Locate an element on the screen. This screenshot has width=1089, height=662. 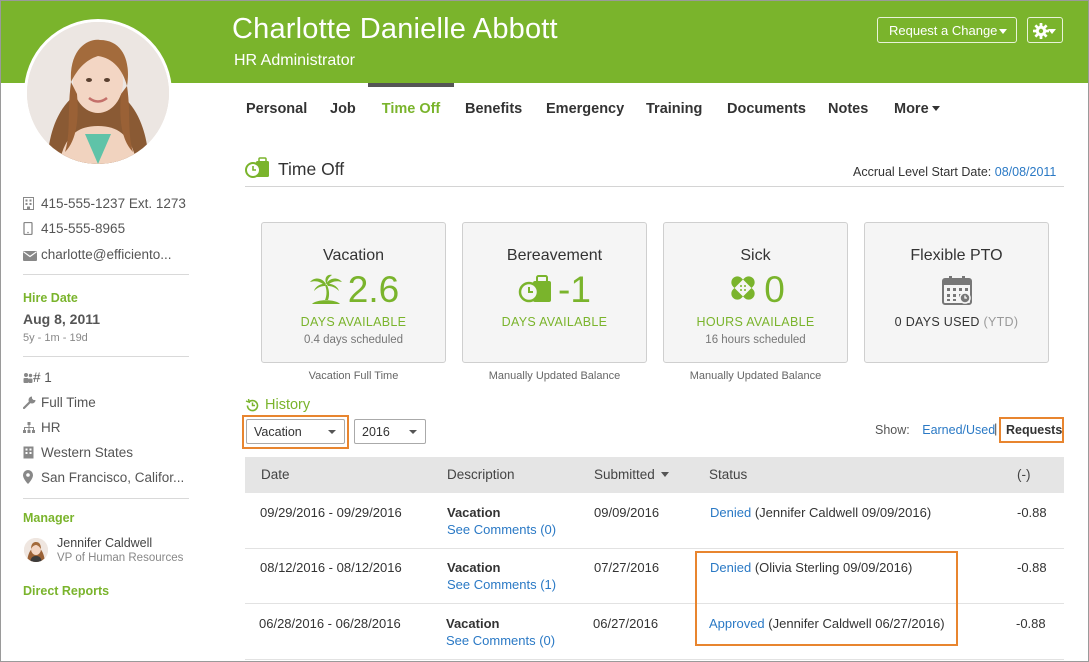
department-row: HR is located at coordinates (42, 429).